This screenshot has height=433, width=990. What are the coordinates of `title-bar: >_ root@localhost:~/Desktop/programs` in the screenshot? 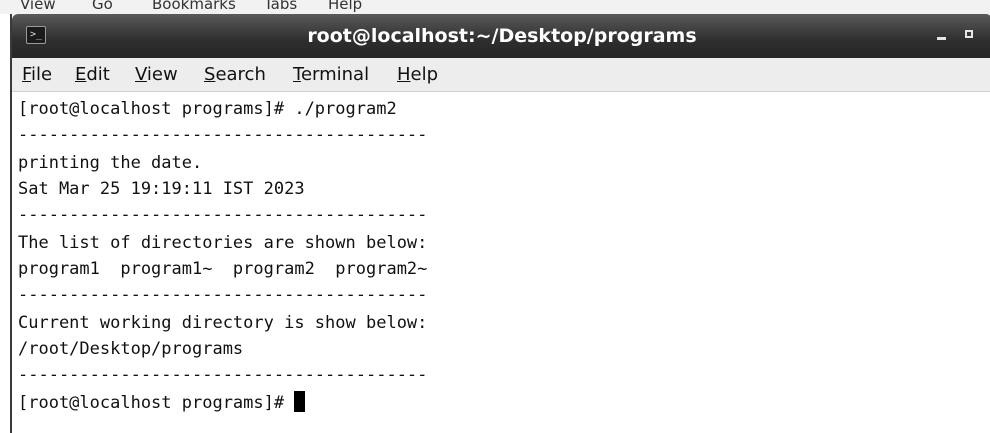 It's located at (501, 36).